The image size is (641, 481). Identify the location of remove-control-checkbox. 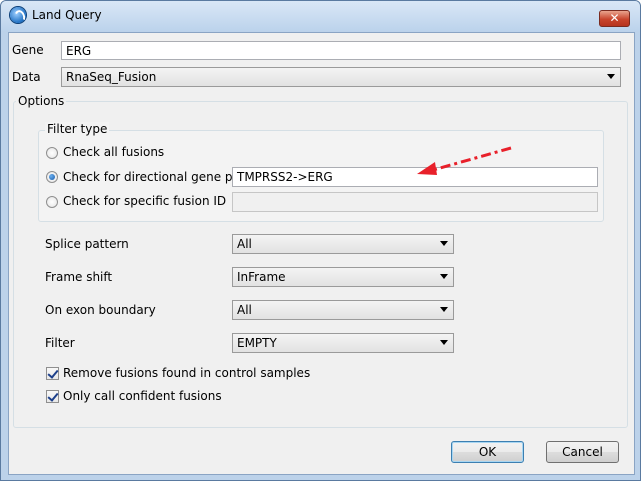
(52, 373).